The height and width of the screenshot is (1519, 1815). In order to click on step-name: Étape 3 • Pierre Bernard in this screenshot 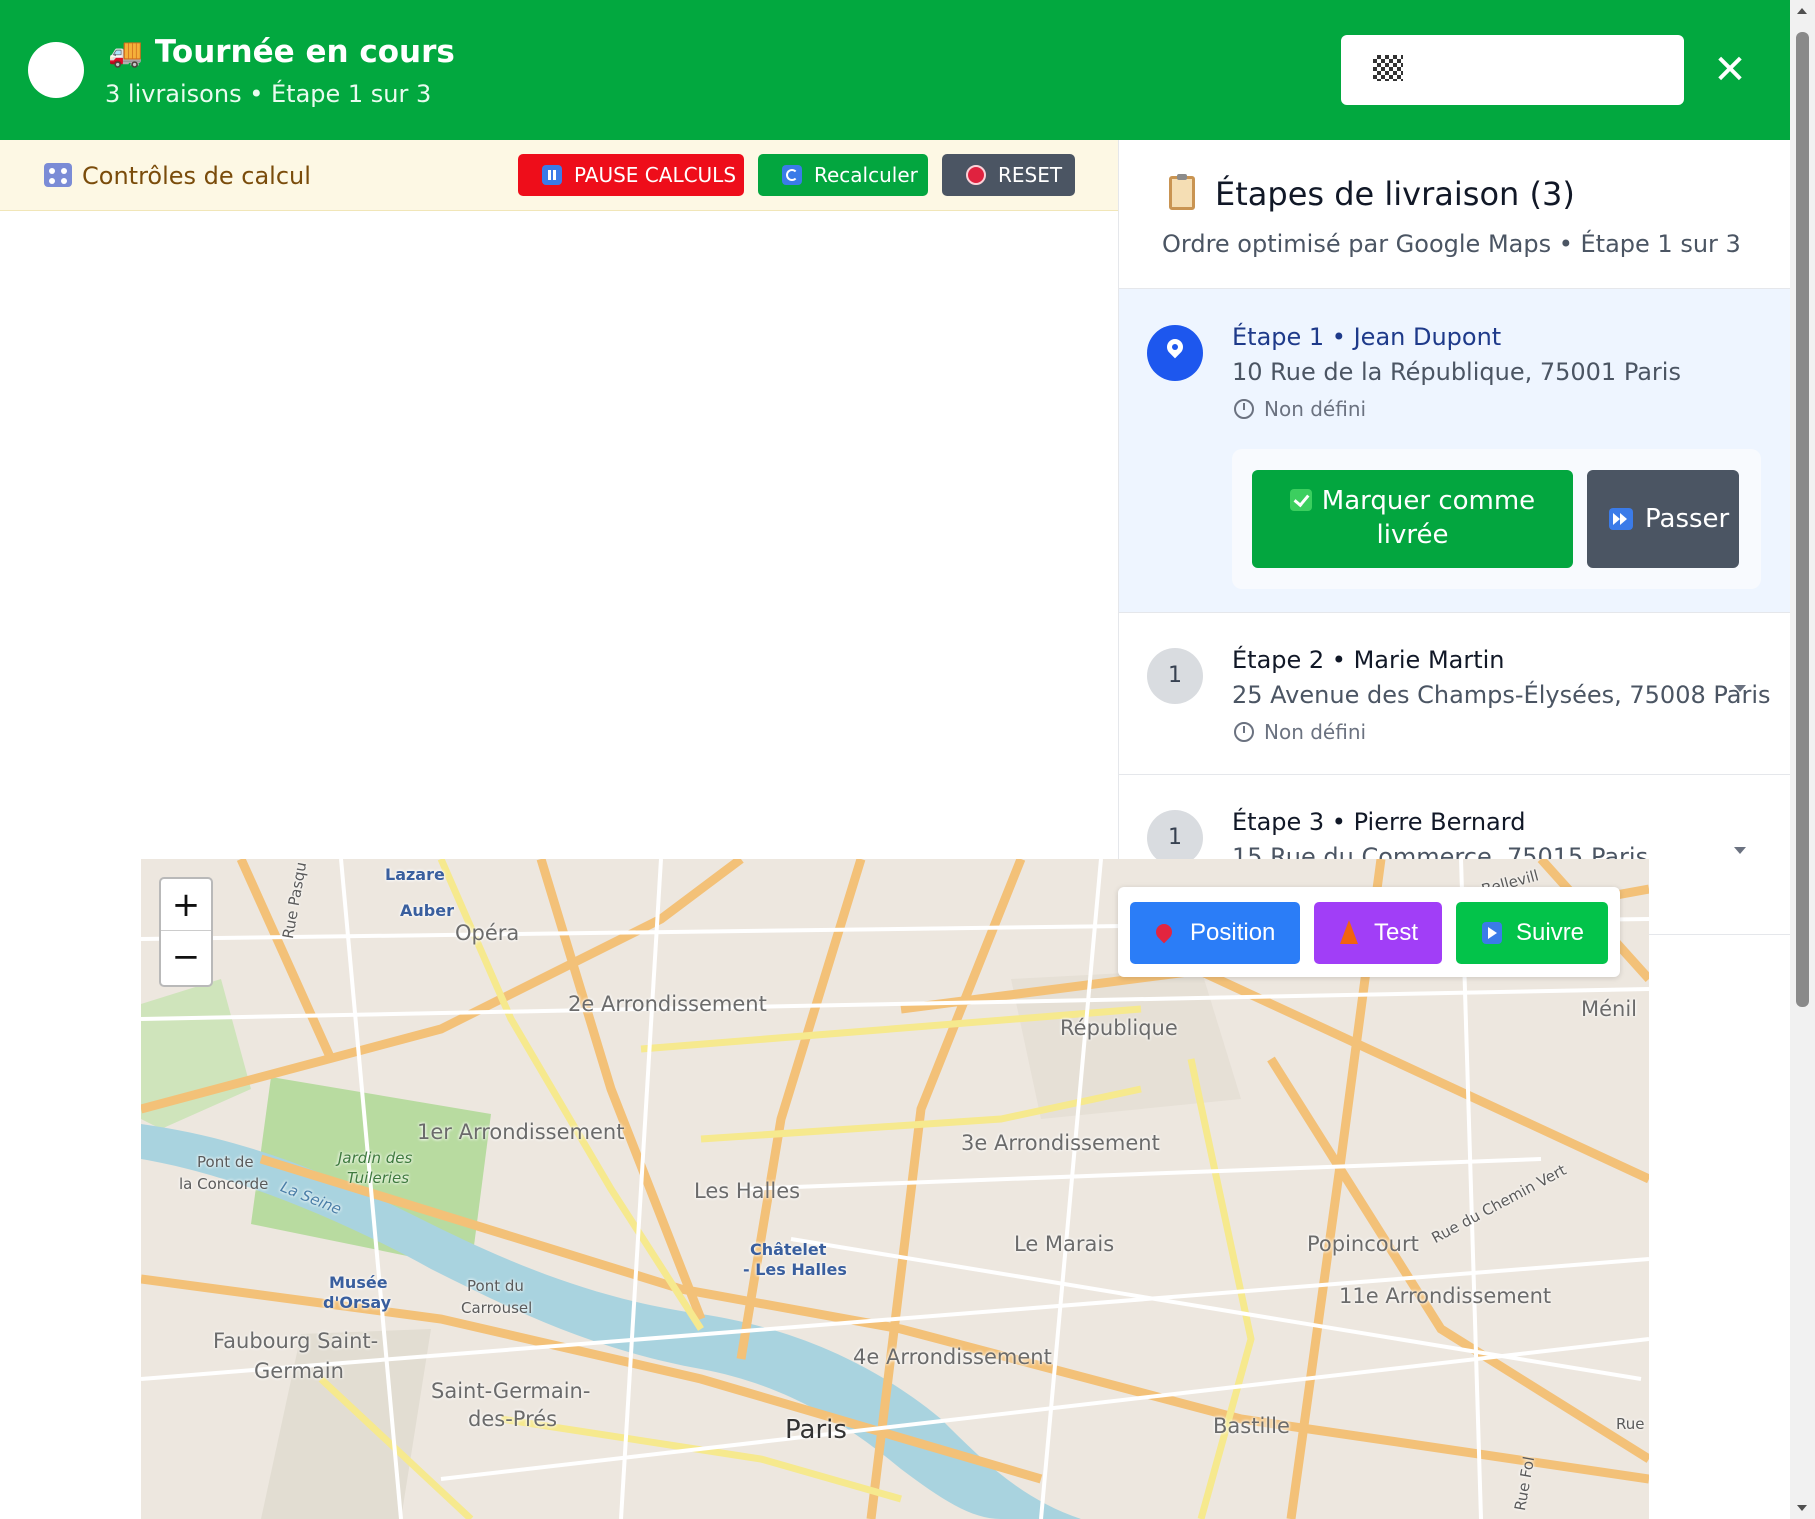, I will do `click(1379, 822)`.